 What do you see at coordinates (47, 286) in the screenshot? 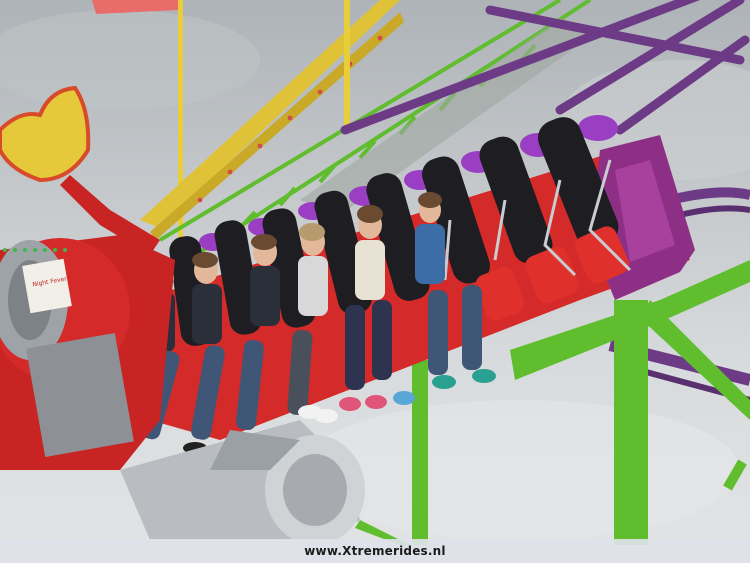
I see `ride-sign: Night Fever` at bounding box center [47, 286].